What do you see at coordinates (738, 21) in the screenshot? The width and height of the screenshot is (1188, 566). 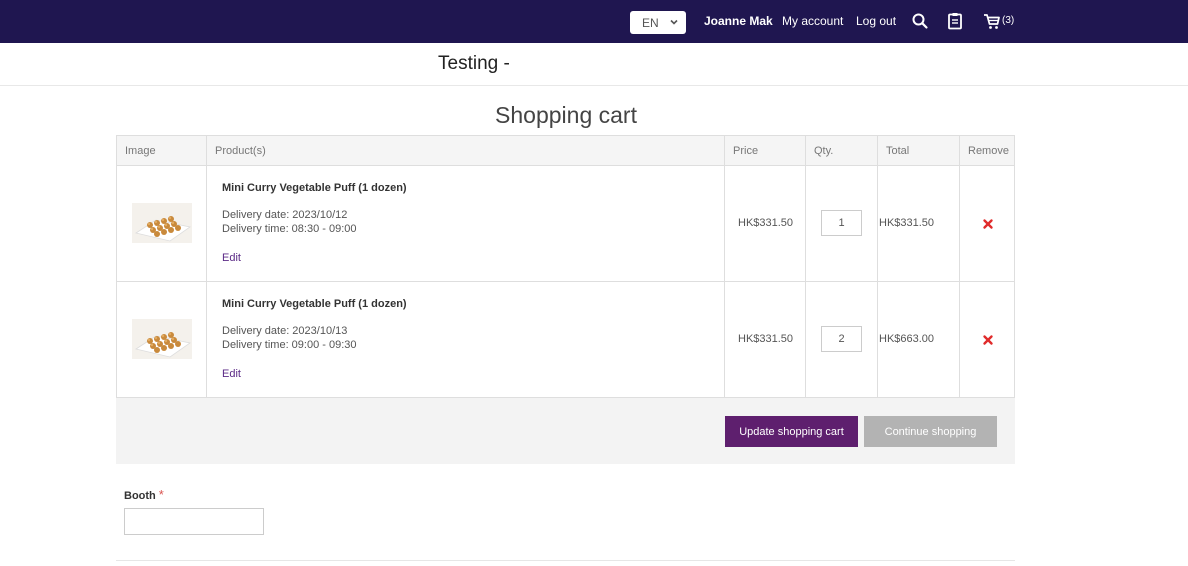 I see `user-name-link: Joanne Mak` at bounding box center [738, 21].